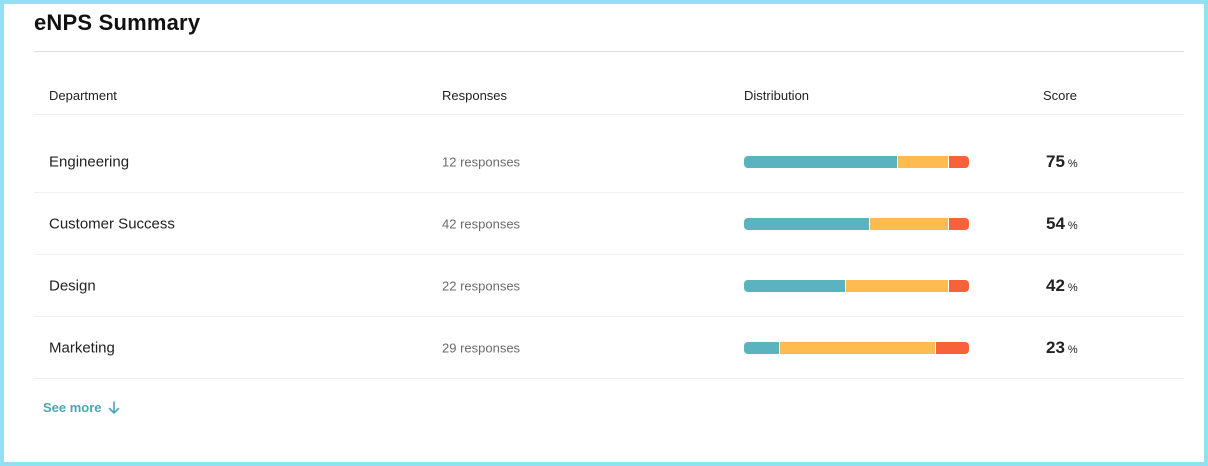  I want to click on title-divider, so click(609, 51).